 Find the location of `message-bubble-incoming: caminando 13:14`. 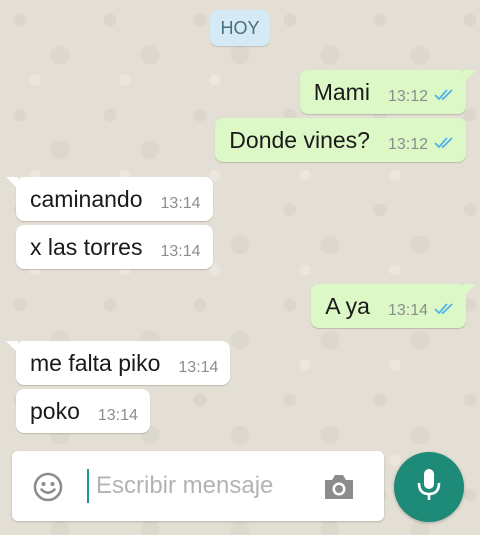

message-bubble-incoming: caminando 13:14 is located at coordinates (109, 199).